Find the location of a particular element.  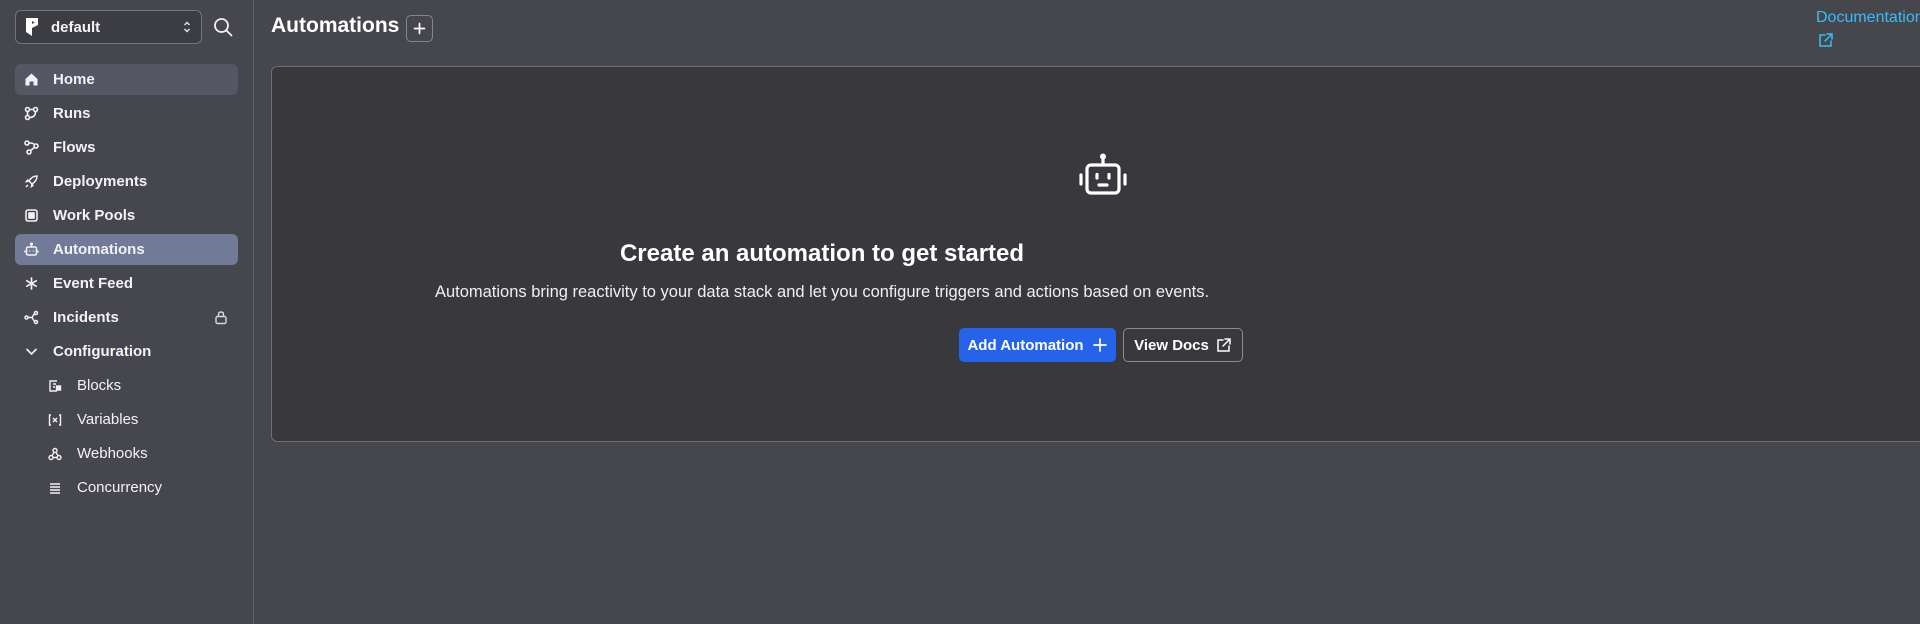

sidebar-item-work-pools: Work Pools is located at coordinates (126, 215).